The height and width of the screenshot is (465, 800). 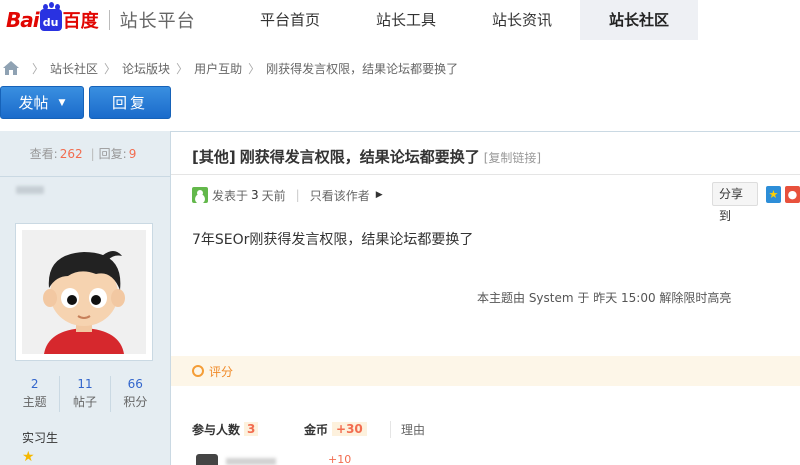 I want to click on post-title-row: [其他] 刚获得发言权限，结果论坛都要换了 [复制链接], so click(x=366, y=156).